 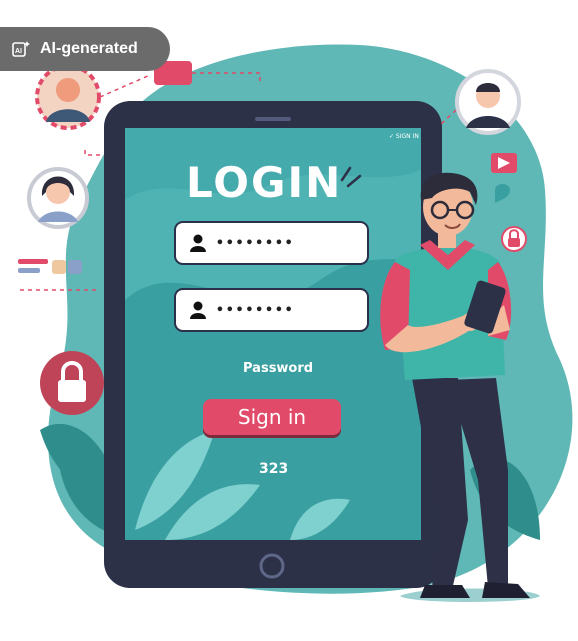 I want to click on password-field: ••••••••, so click(x=271, y=310).